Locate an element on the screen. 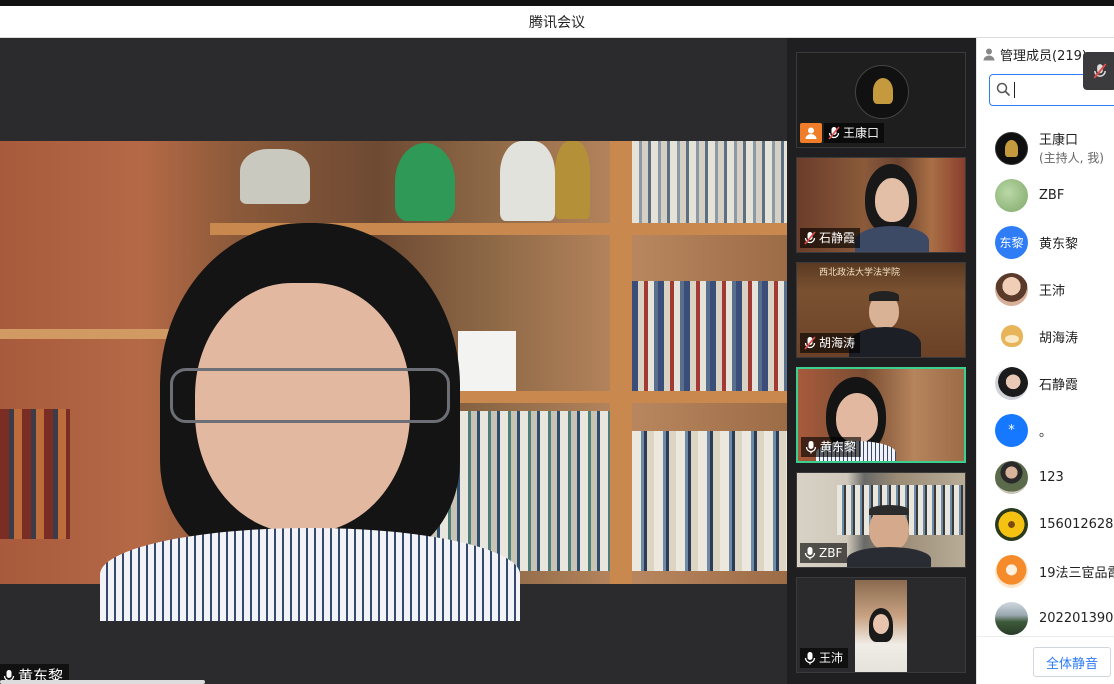 The image size is (1114, 684). banner-text: 西北政法大学法学院 is located at coordinates (860, 273).